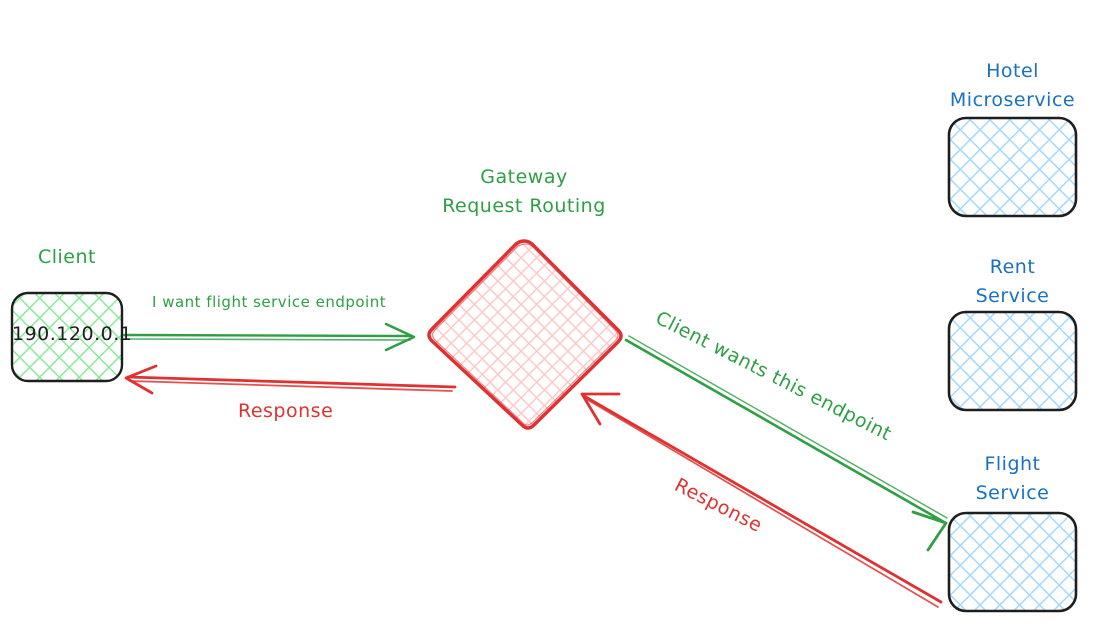 This screenshot has width=1108, height=638. What do you see at coordinates (72, 334) in the screenshot?
I see `client-ip-value: 190.120.0.1` at bounding box center [72, 334].